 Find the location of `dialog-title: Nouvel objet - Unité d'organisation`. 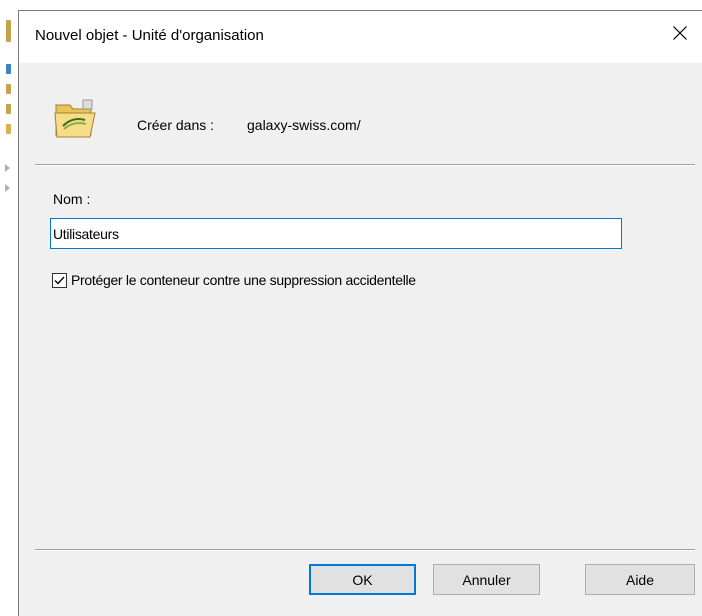

dialog-title: Nouvel objet - Unité d'organisation is located at coordinates (149, 35).